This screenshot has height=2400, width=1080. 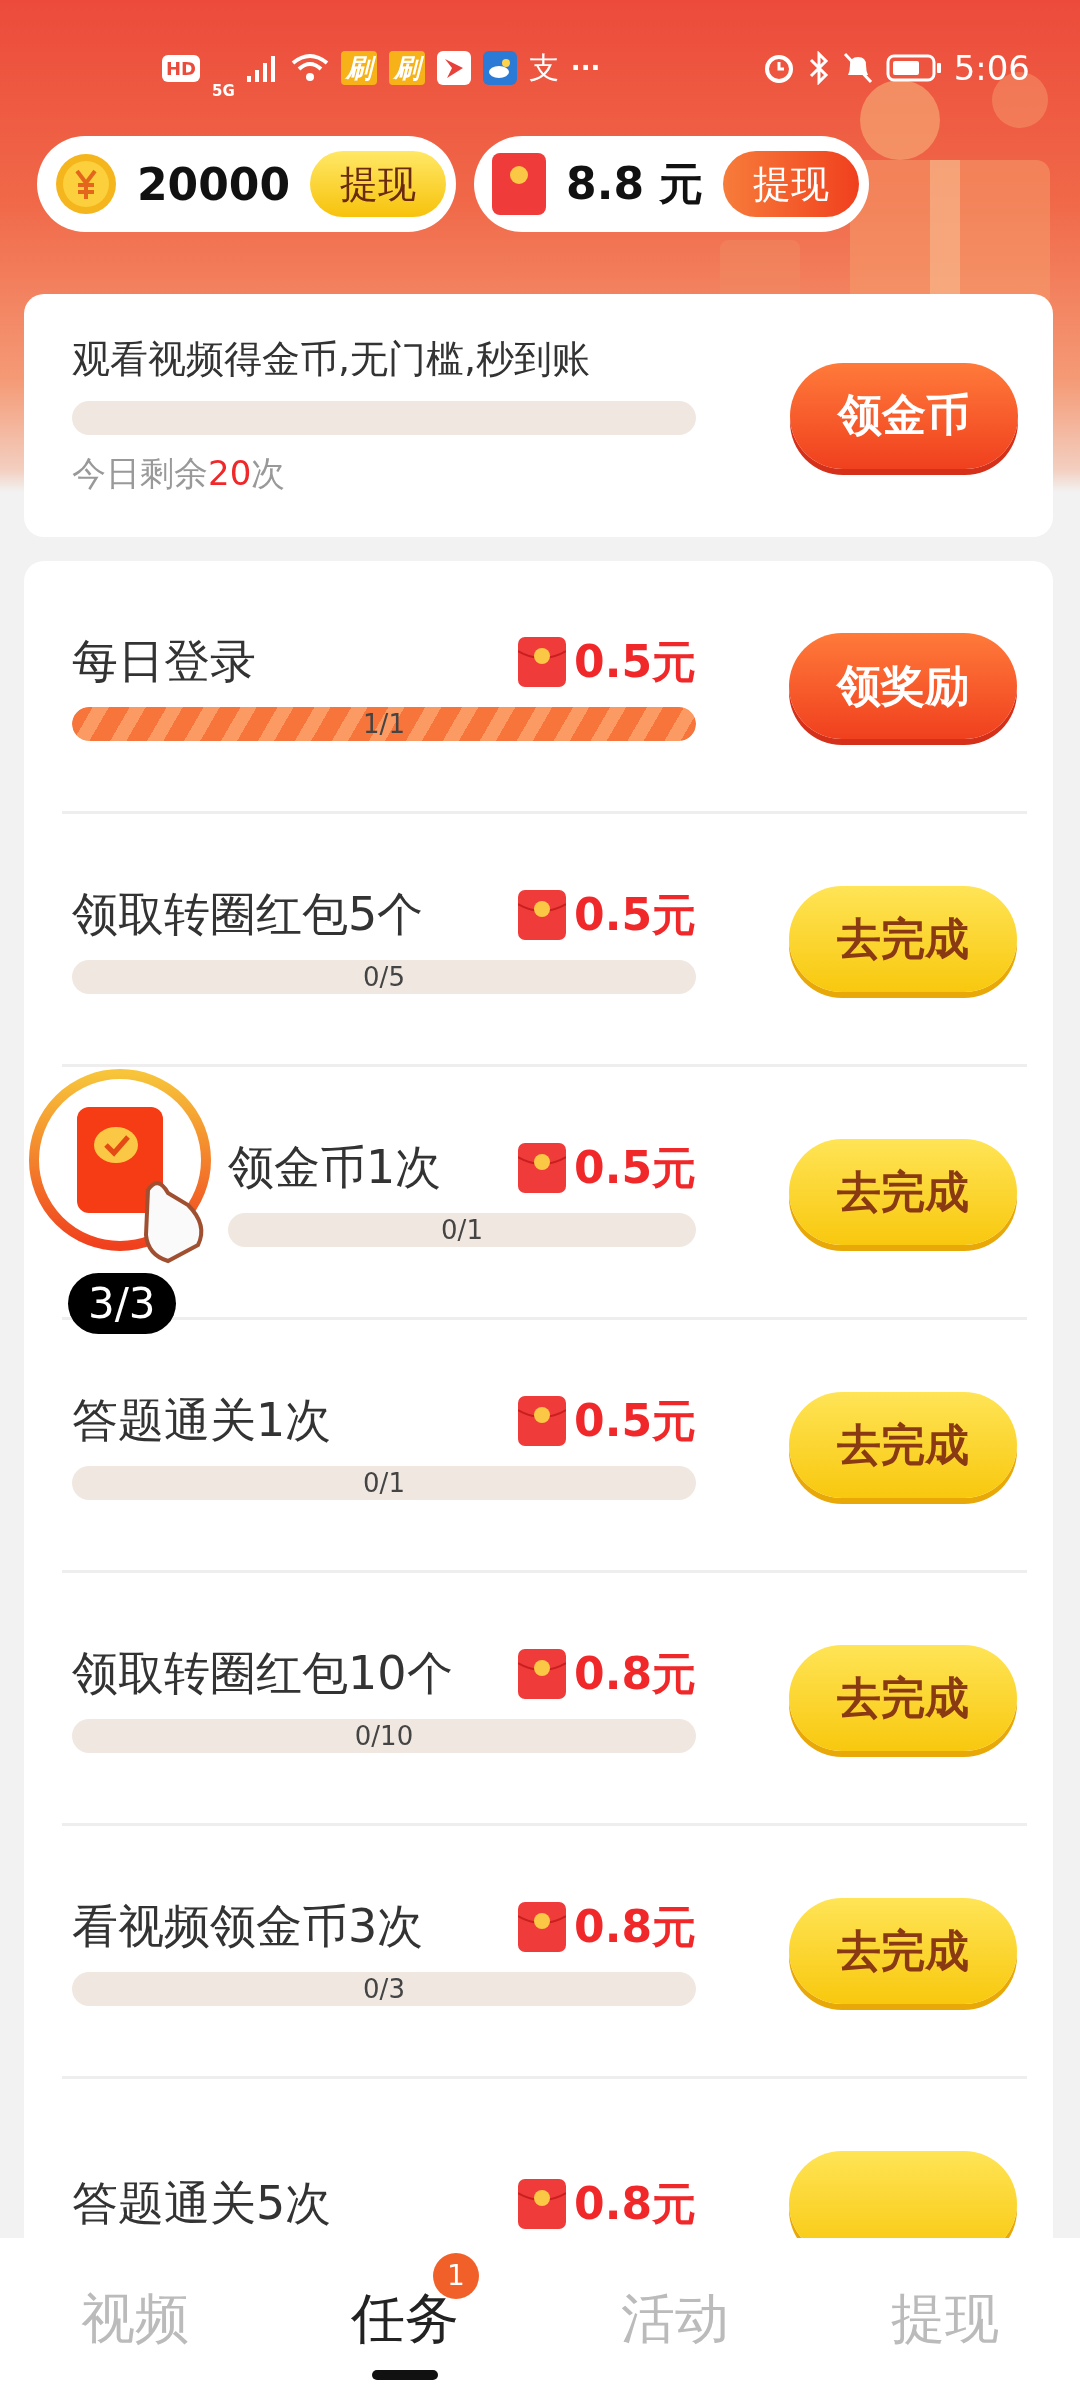 What do you see at coordinates (309, 68) in the screenshot?
I see `wifi-icon` at bounding box center [309, 68].